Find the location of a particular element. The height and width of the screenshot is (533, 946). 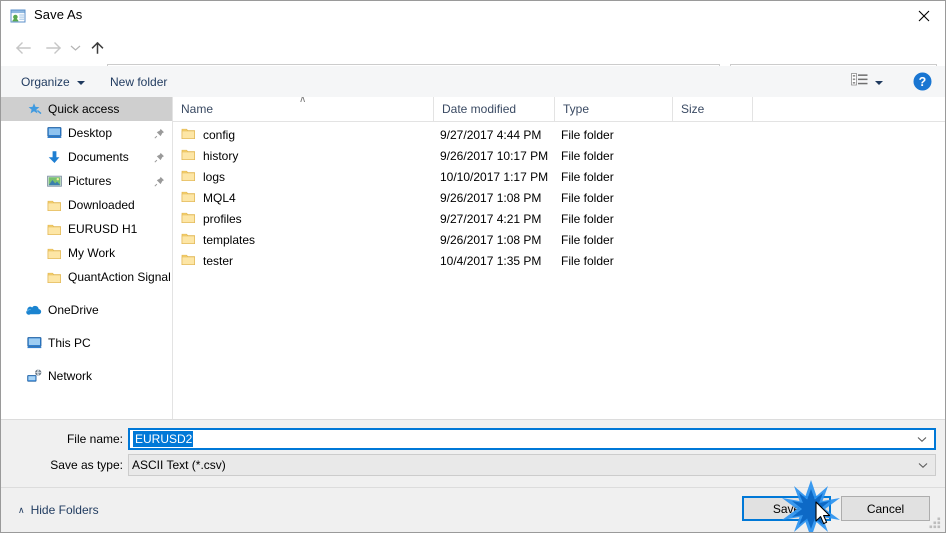

sidebar-item-this-pc: This PC is located at coordinates (86, 343).